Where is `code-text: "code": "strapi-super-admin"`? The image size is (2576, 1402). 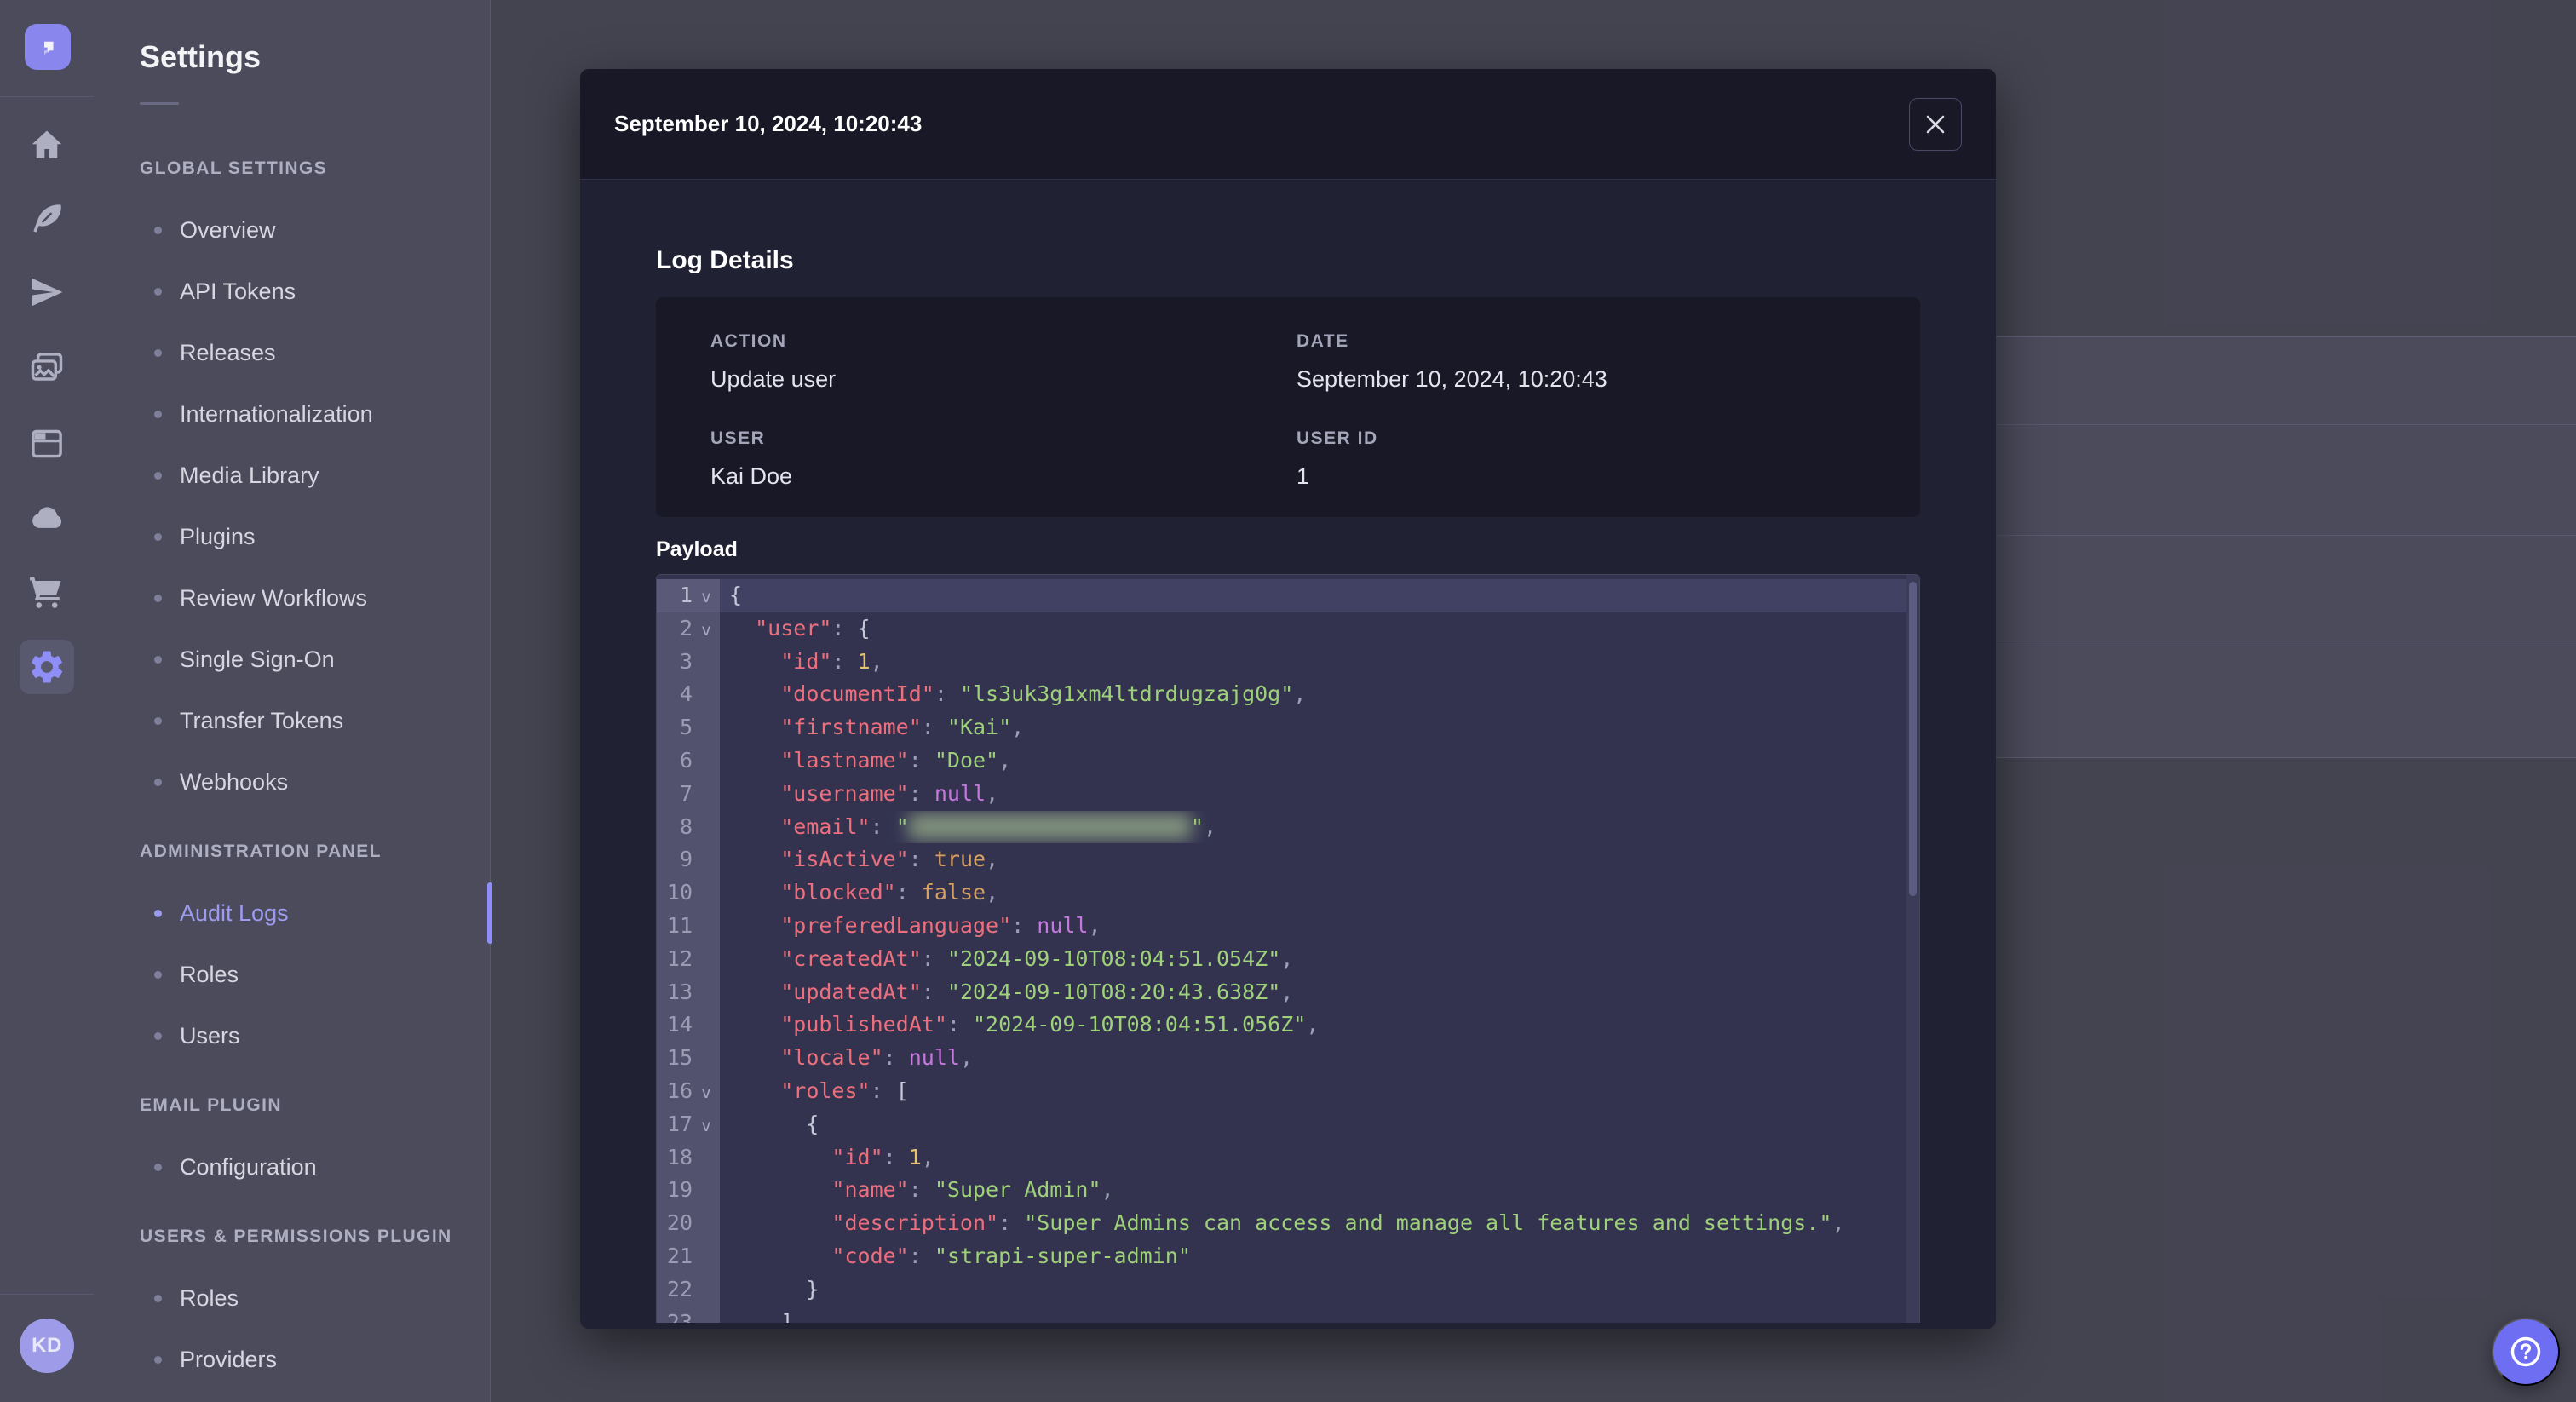
code-text: "code": "strapi-super-admin" is located at coordinates (1011, 1255).